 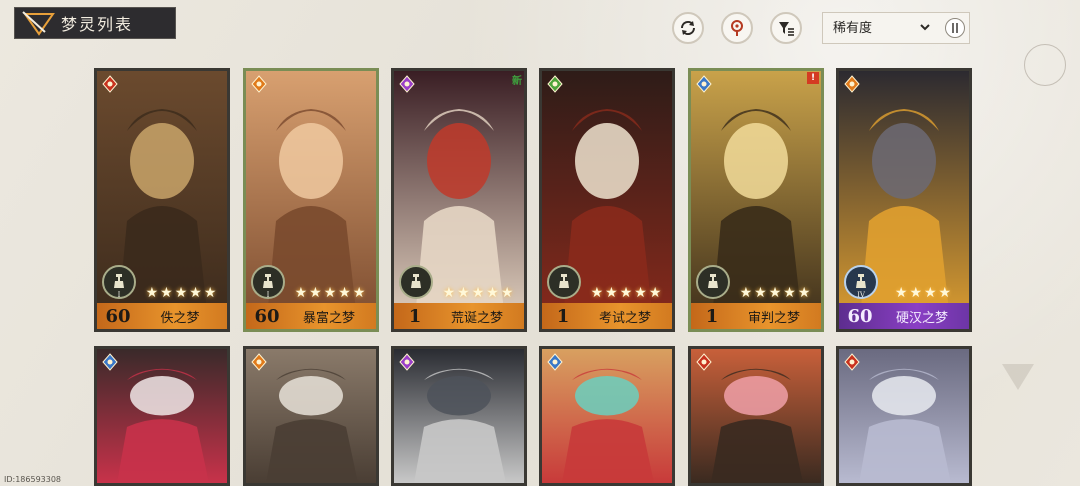 What do you see at coordinates (1018, 377) in the screenshot?
I see `decorative-triangle` at bounding box center [1018, 377].